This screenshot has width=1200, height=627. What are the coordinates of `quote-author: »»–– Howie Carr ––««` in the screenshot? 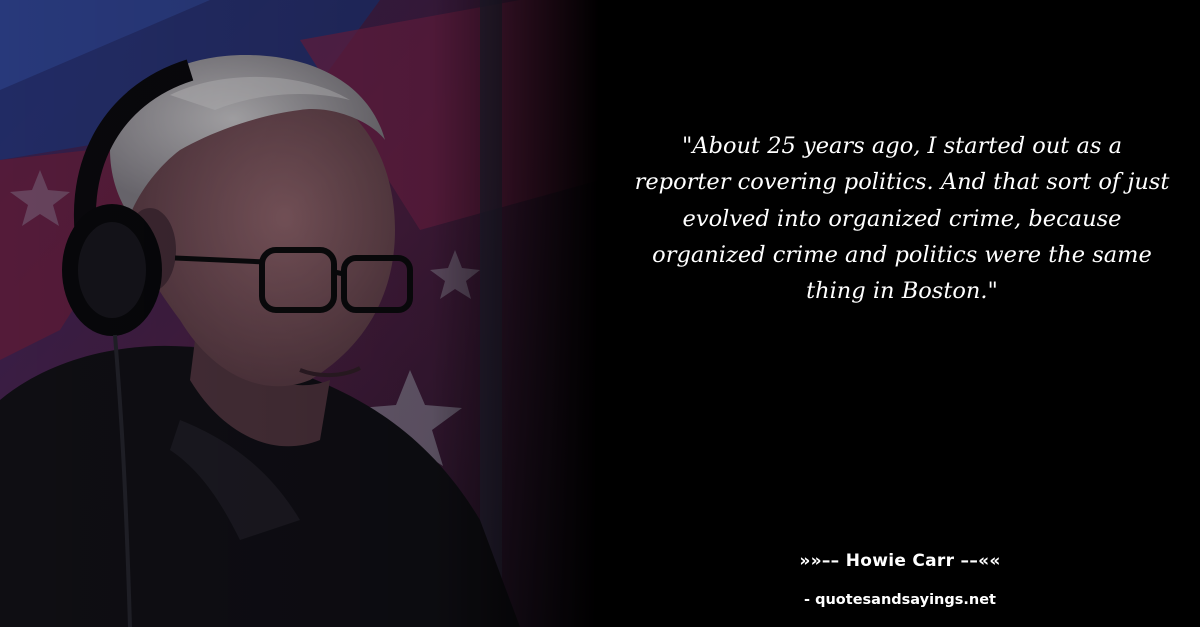 It's located at (900, 561).